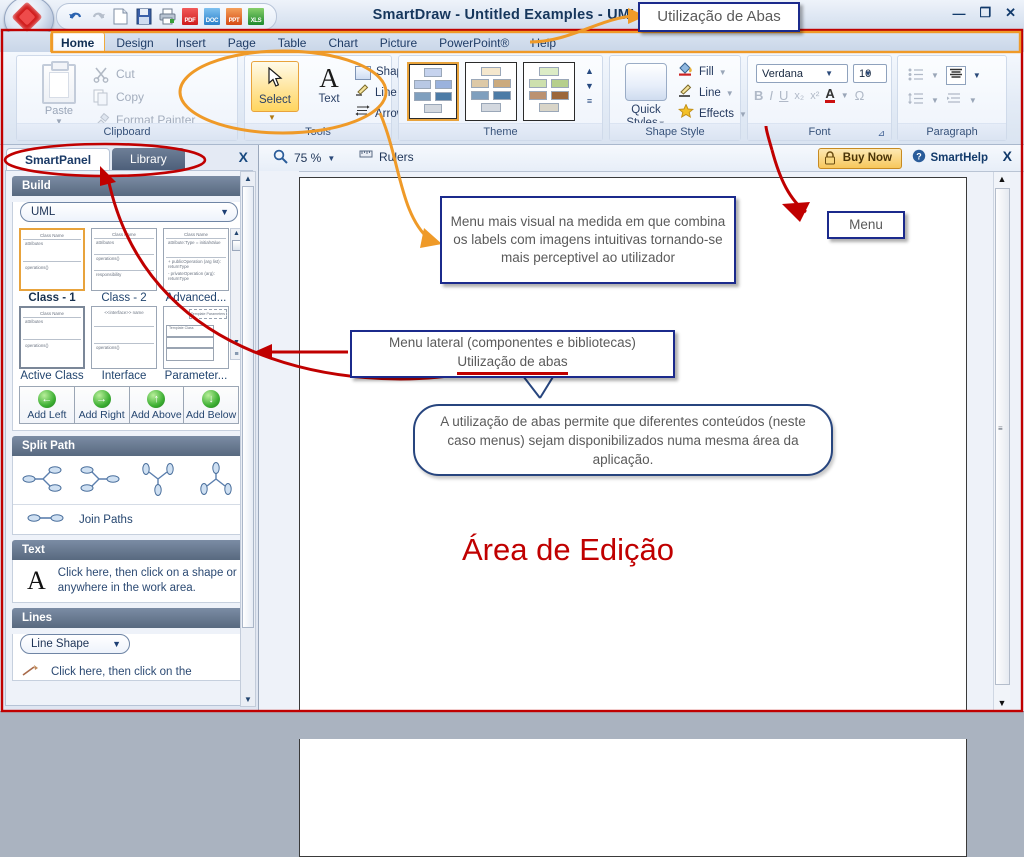  What do you see at coordinates (814, 96) in the screenshot?
I see `superscript-button: x²` at bounding box center [814, 96].